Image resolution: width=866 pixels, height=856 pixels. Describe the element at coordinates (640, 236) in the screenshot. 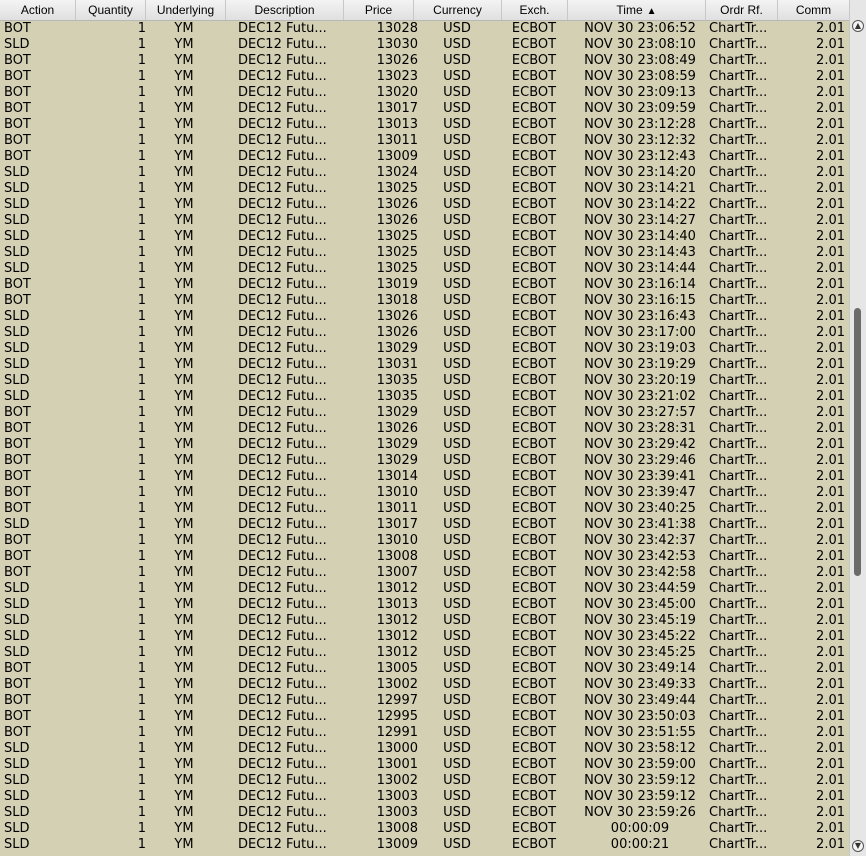

I see `cell-time: NOV 30 23:14:40` at that location.